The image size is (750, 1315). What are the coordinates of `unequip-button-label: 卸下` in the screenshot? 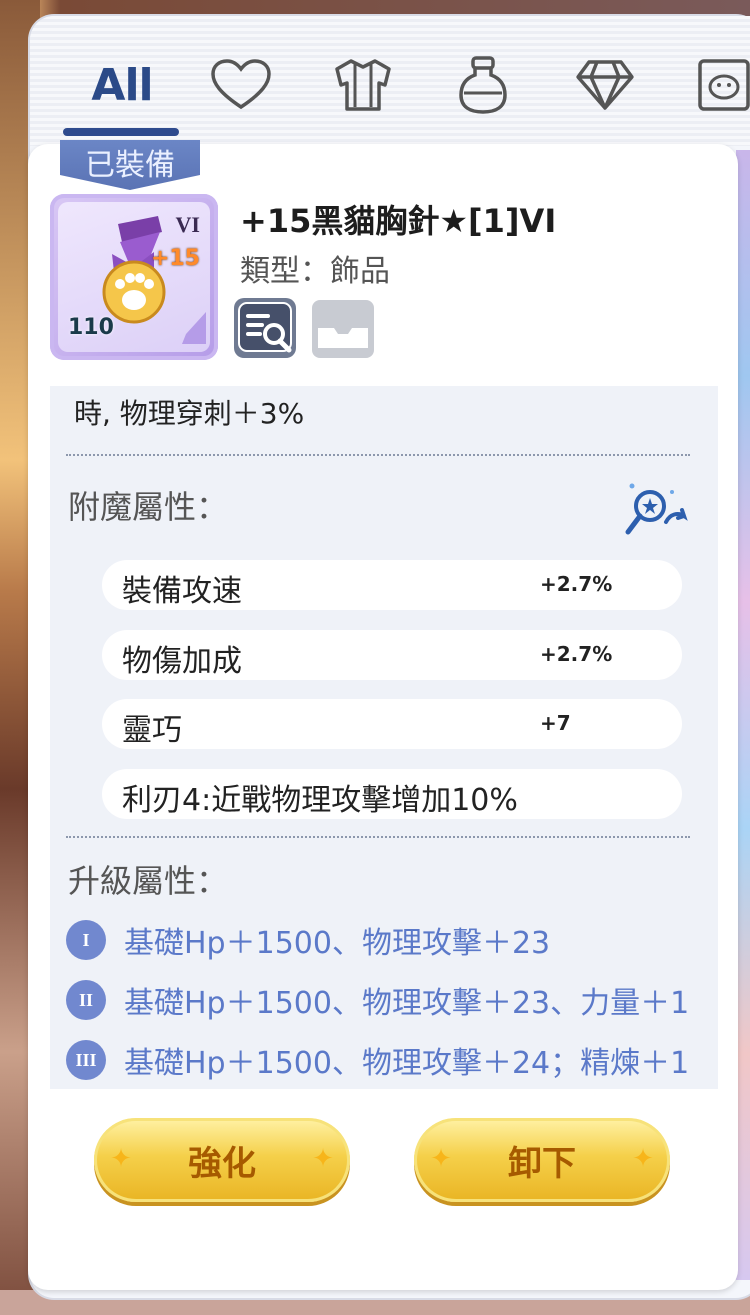 It's located at (542, 1163).